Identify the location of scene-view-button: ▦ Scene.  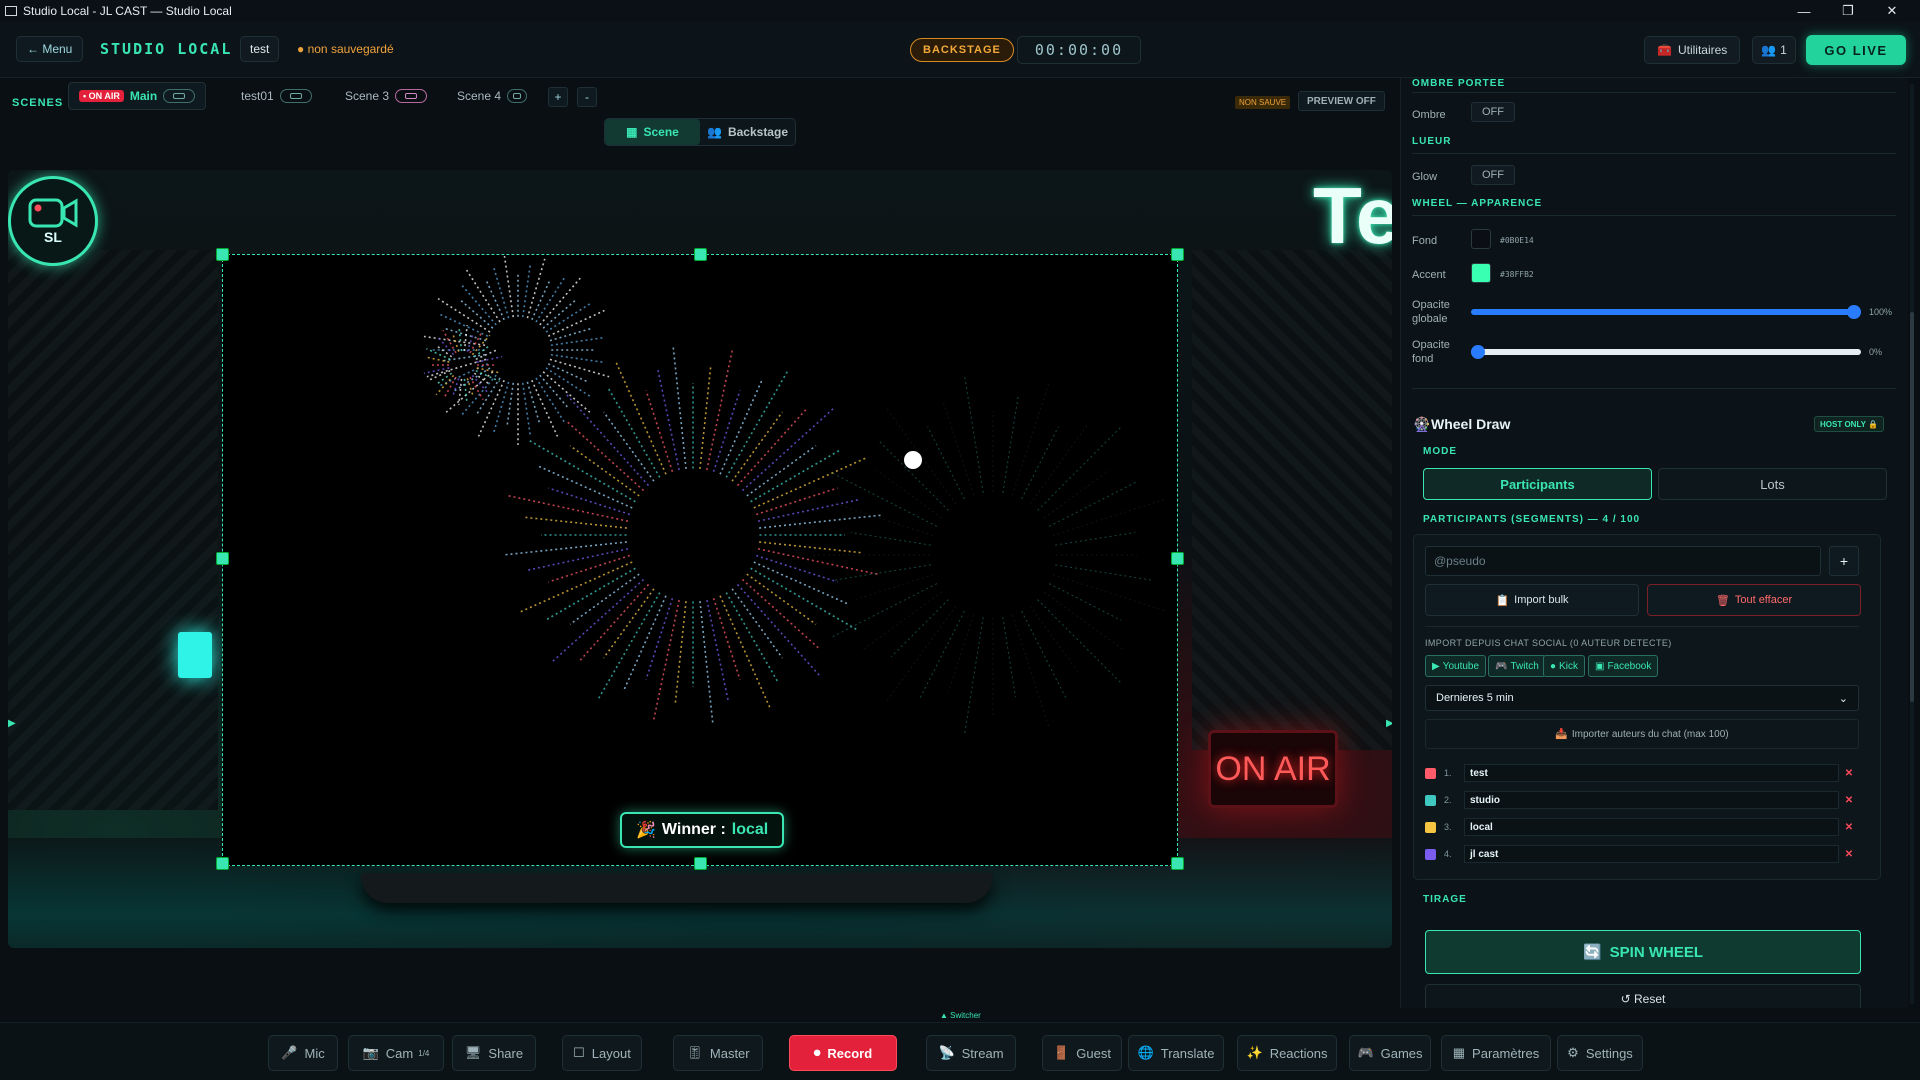
(652, 132).